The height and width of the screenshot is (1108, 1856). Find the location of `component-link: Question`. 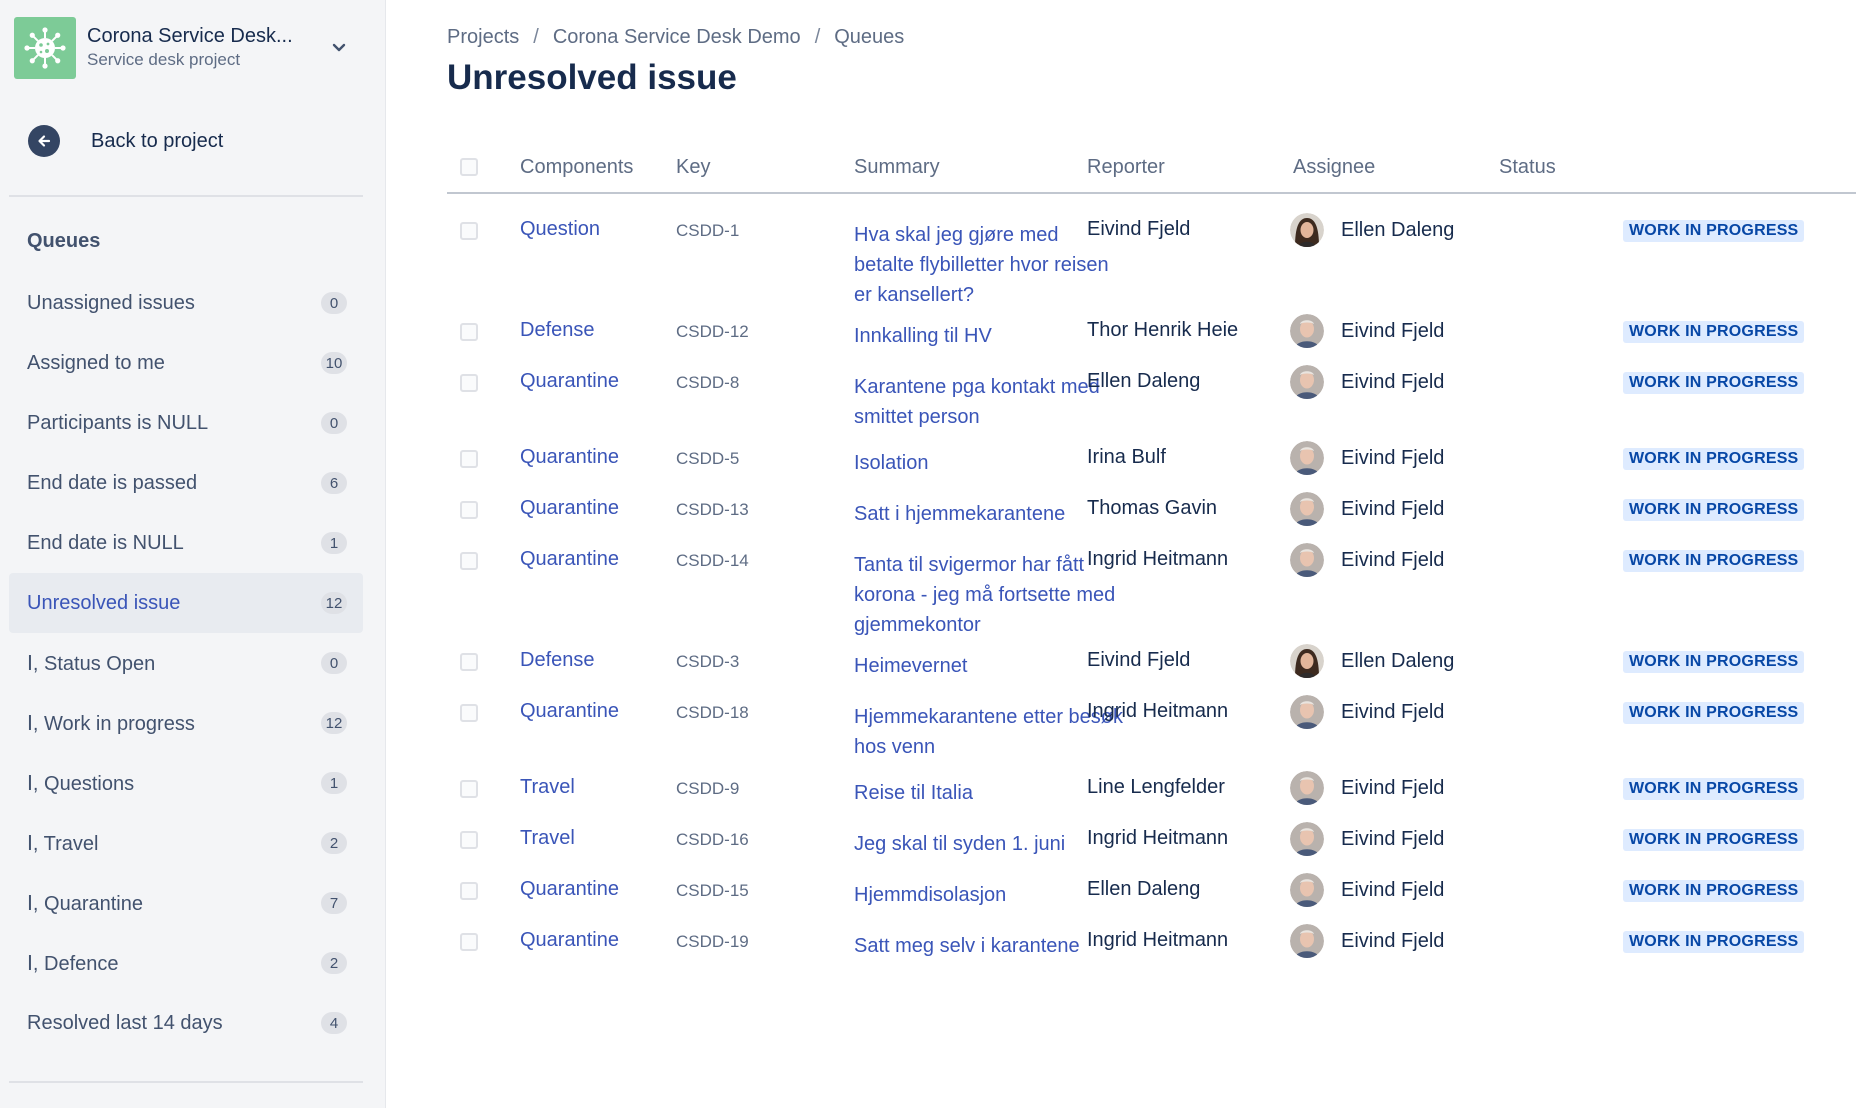

component-link: Question is located at coordinates (560, 229).